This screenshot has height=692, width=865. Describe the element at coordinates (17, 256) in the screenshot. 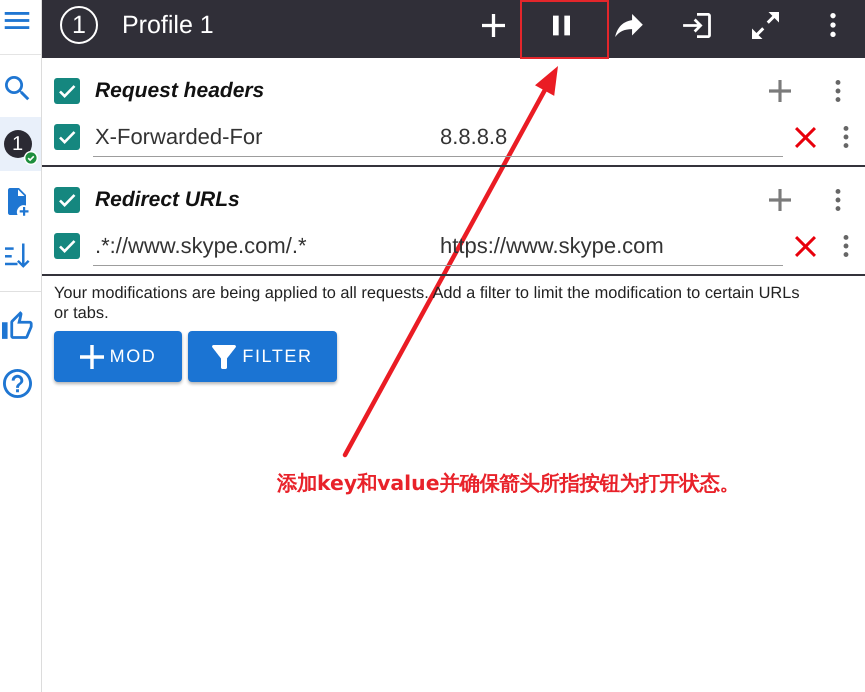

I see `sort-icon` at that location.